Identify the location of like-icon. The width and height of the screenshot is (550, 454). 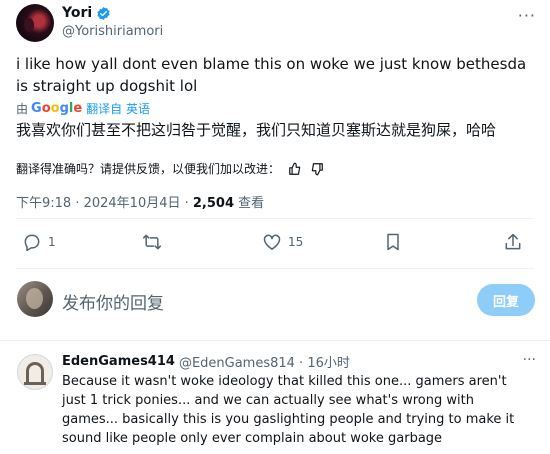
(272, 242).